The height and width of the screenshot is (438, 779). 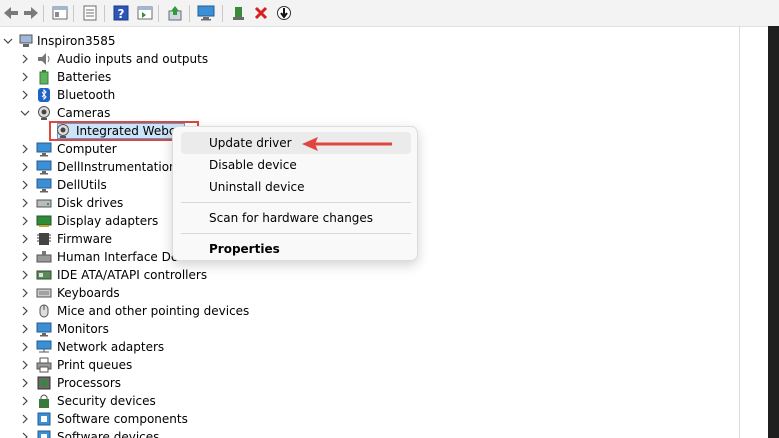 What do you see at coordinates (76, 41) in the screenshot?
I see `tree-item-label: Inspiron3585` at bounding box center [76, 41].